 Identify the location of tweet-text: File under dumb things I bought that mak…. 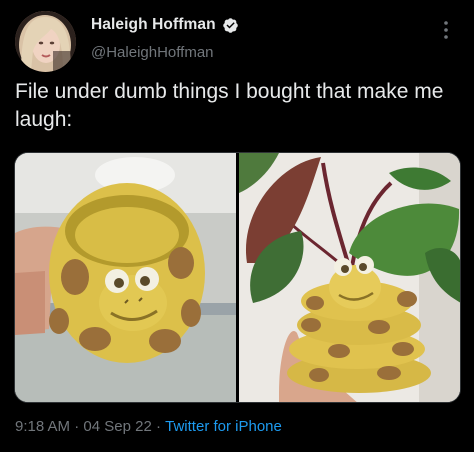
(229, 105).